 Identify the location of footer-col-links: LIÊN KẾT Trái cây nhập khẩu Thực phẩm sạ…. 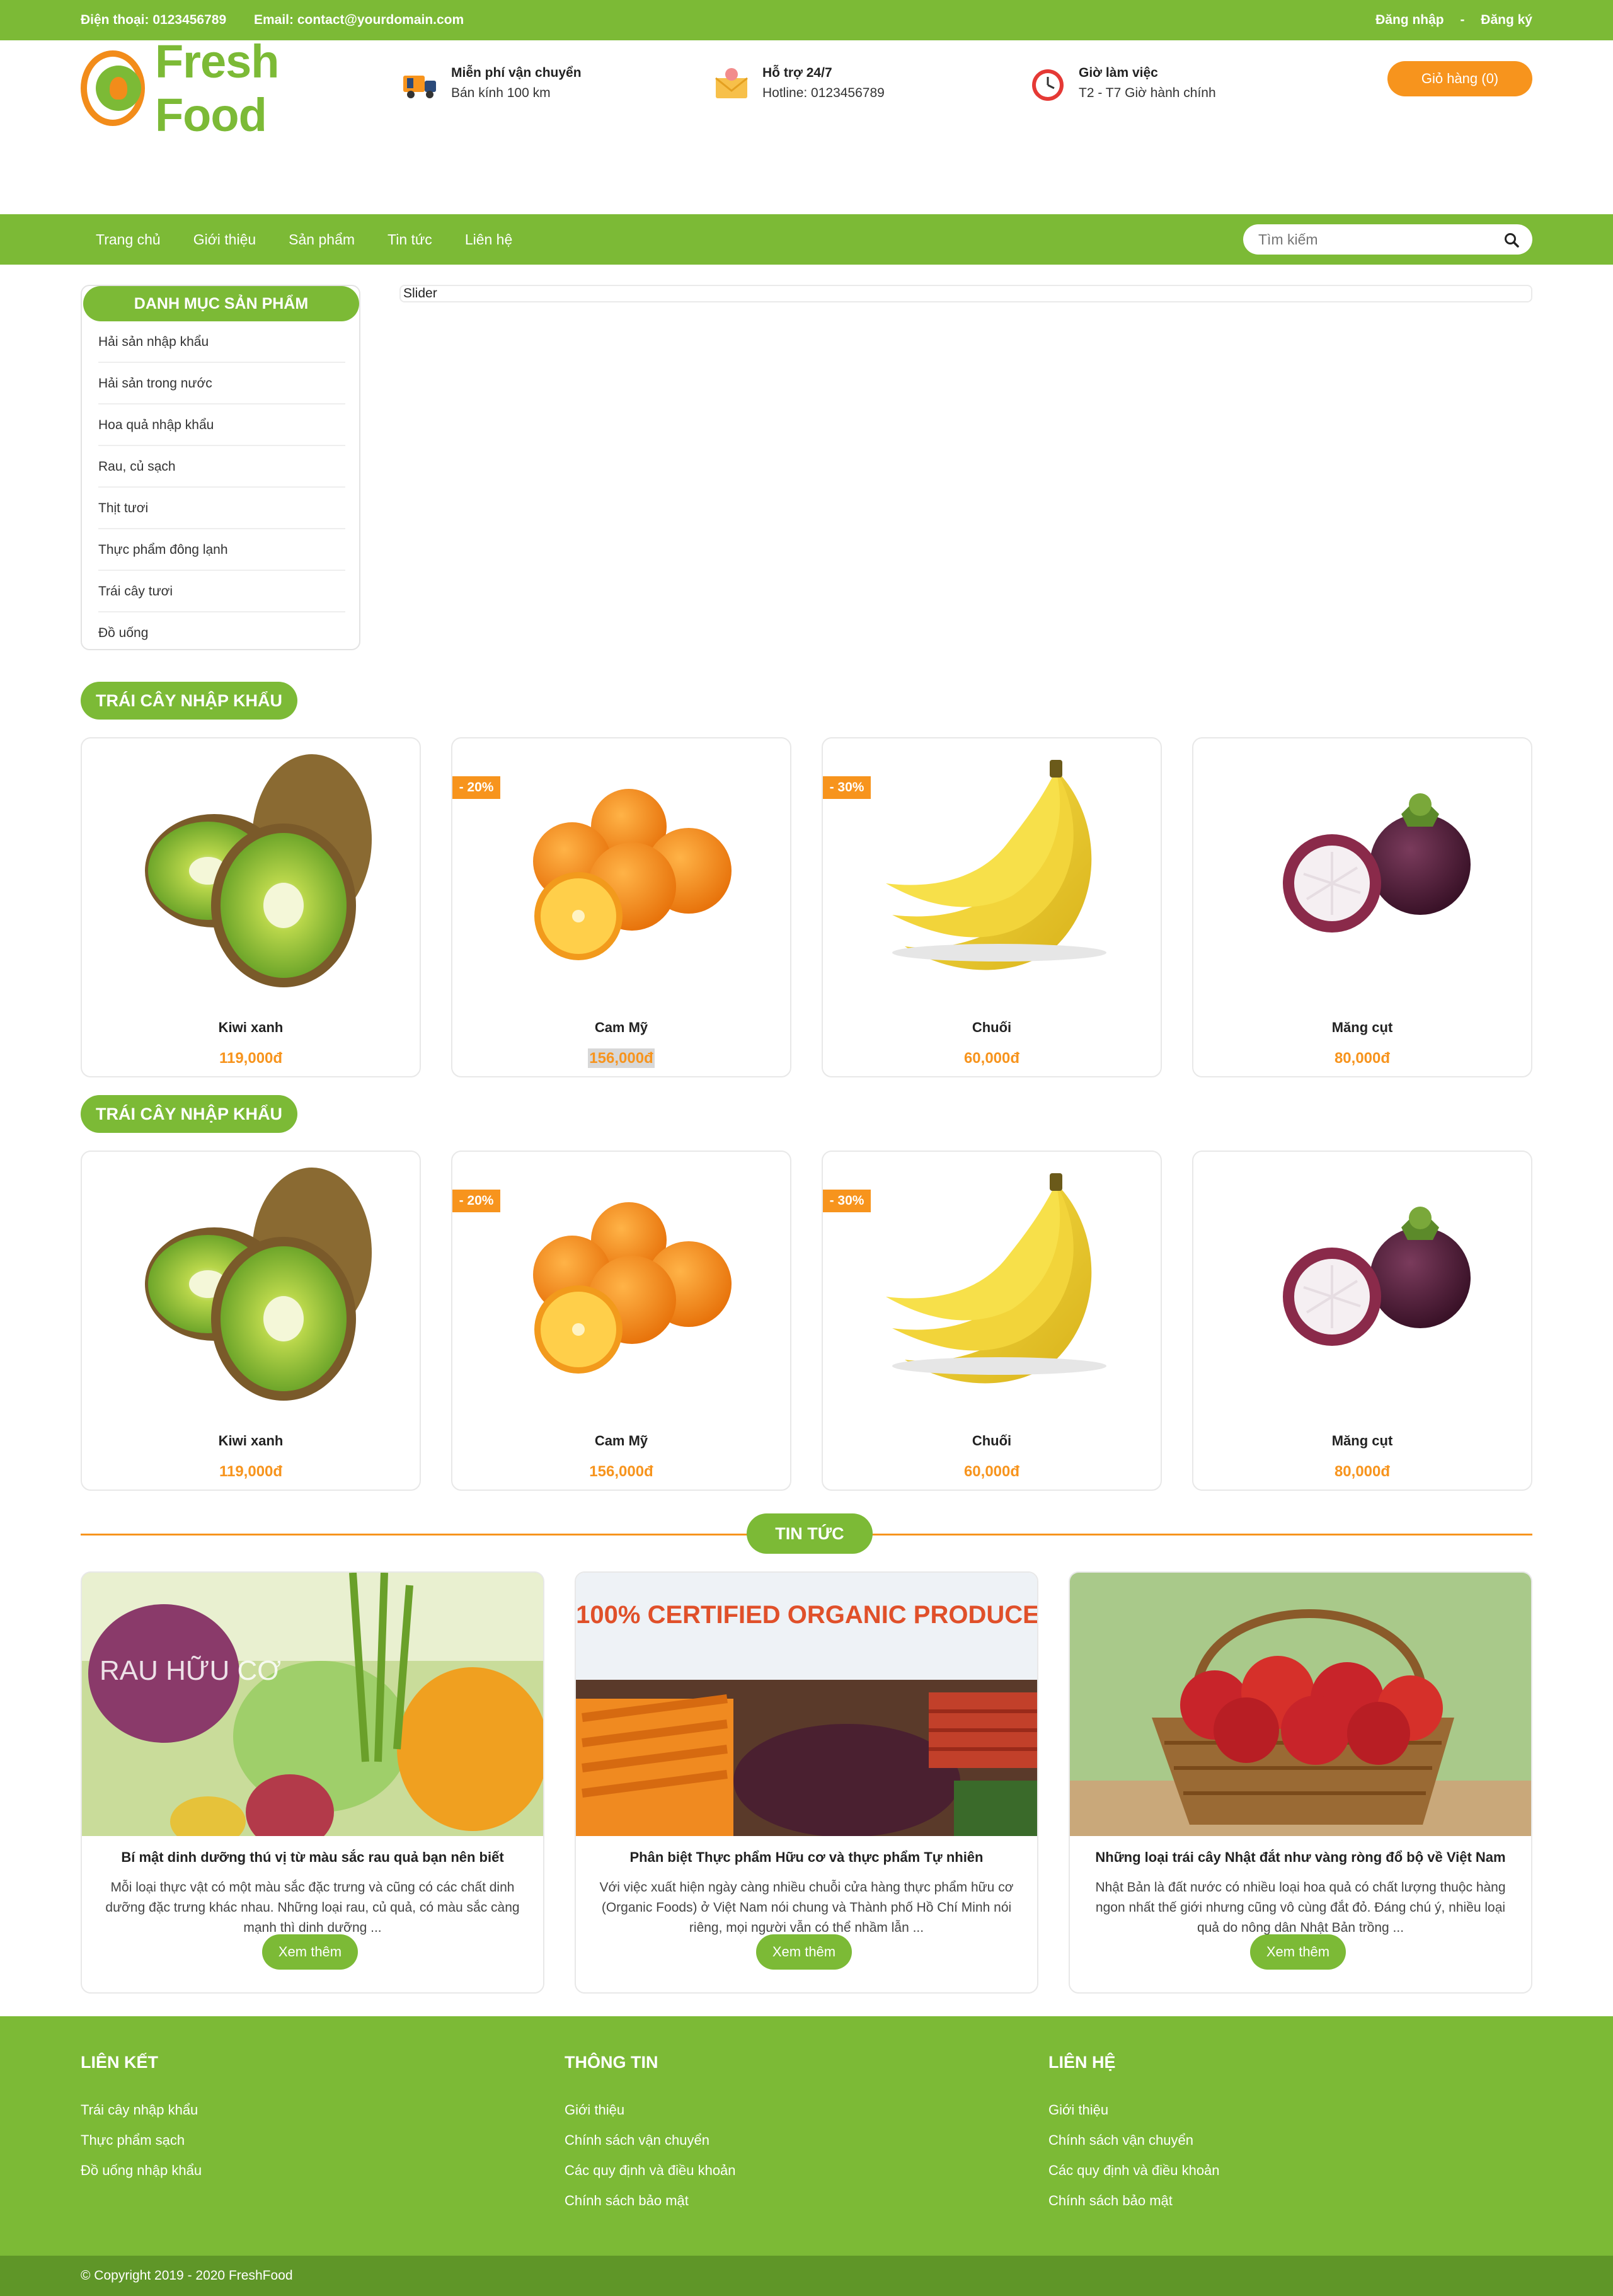
(142, 2119).